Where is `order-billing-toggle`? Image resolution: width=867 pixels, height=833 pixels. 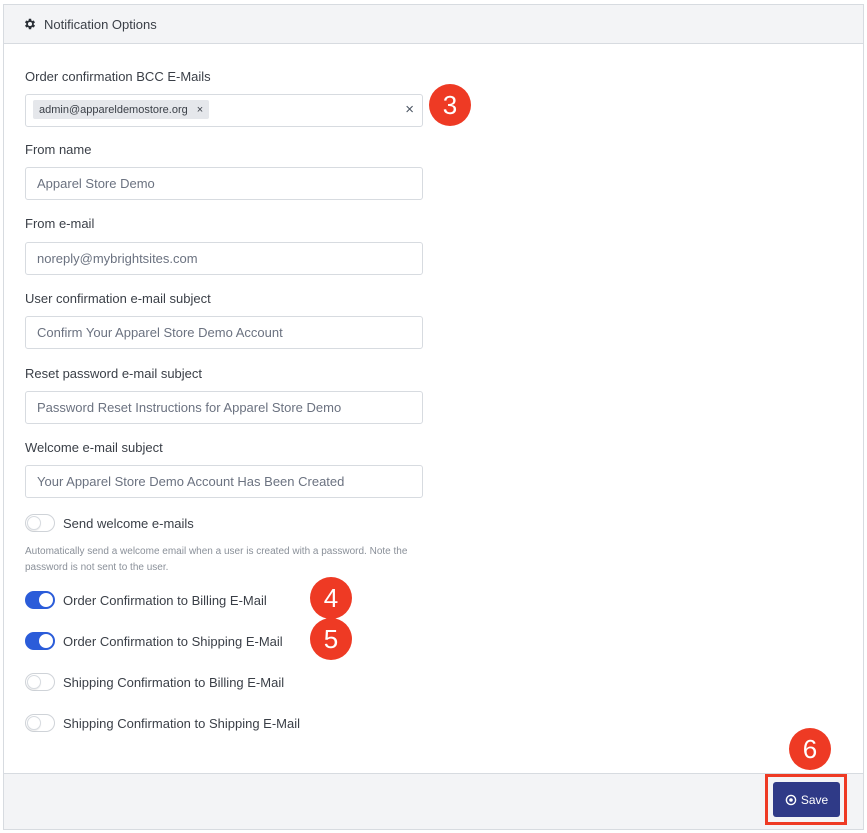
order-billing-toggle is located at coordinates (40, 600).